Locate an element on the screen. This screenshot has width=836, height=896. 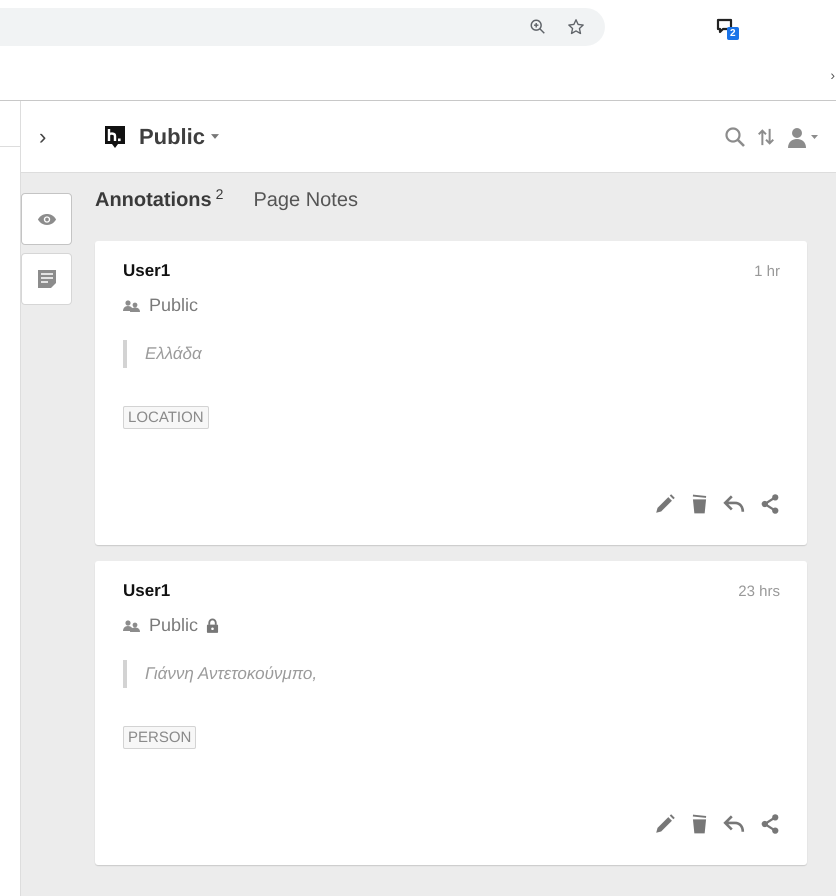
notes-button is located at coordinates (46, 279).